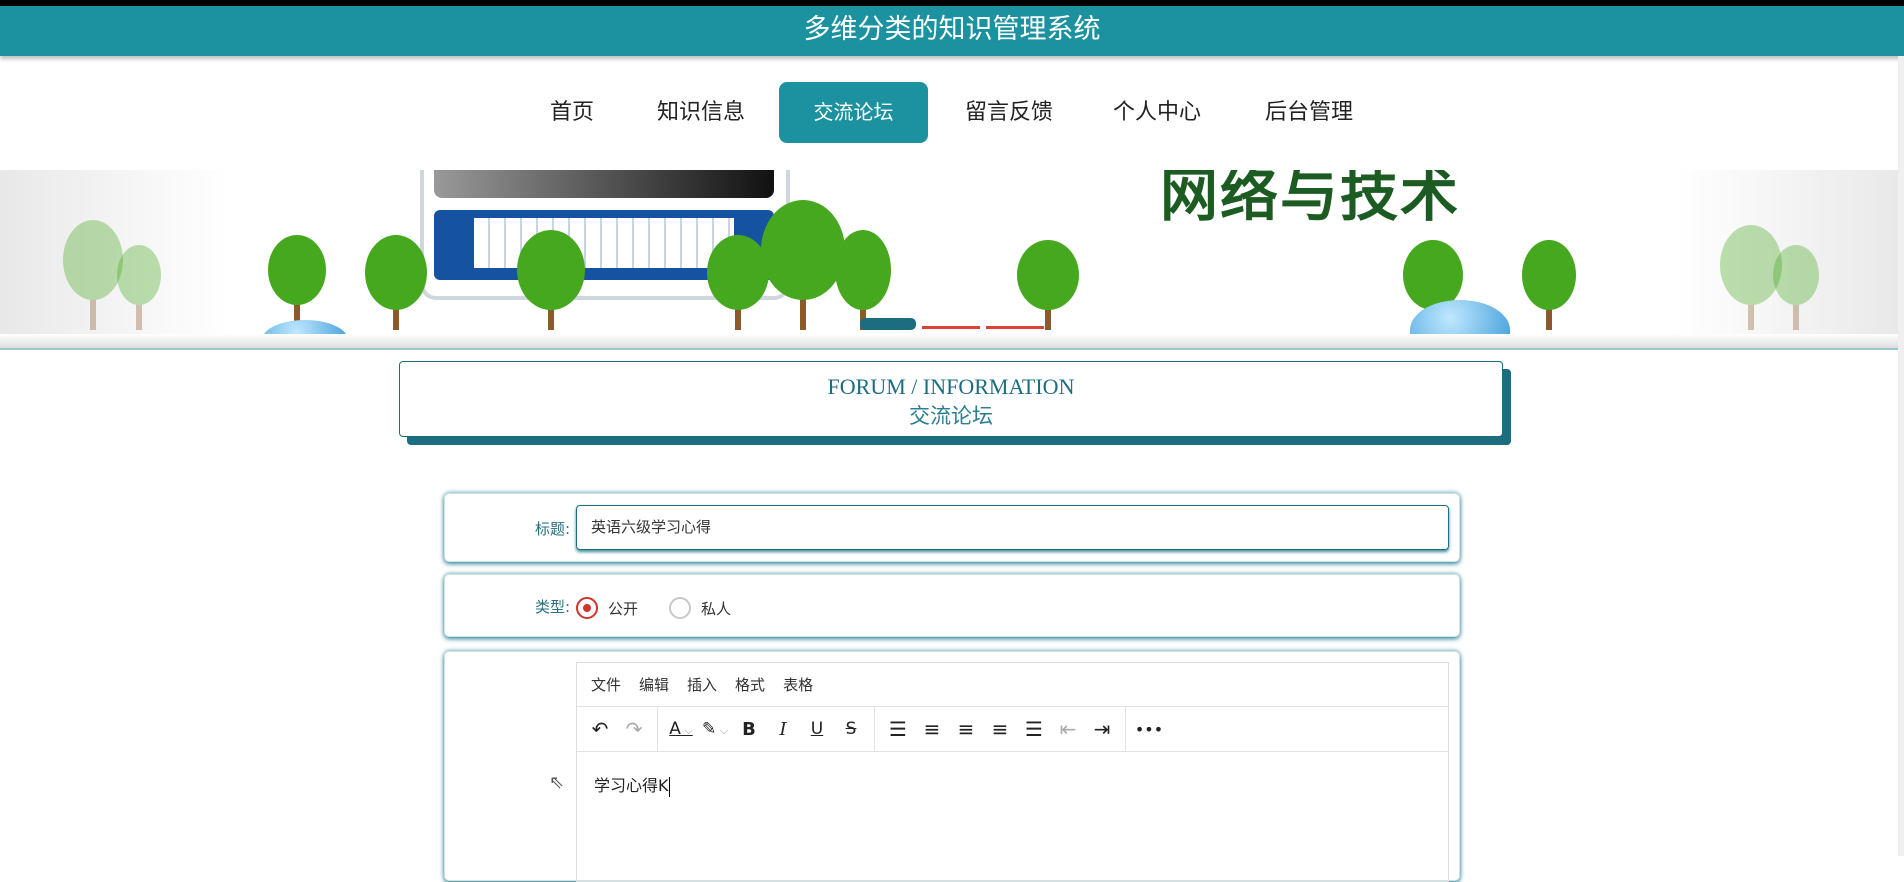  What do you see at coordinates (1012, 784) in the screenshot?
I see `editor-content: 学习心得K` at bounding box center [1012, 784].